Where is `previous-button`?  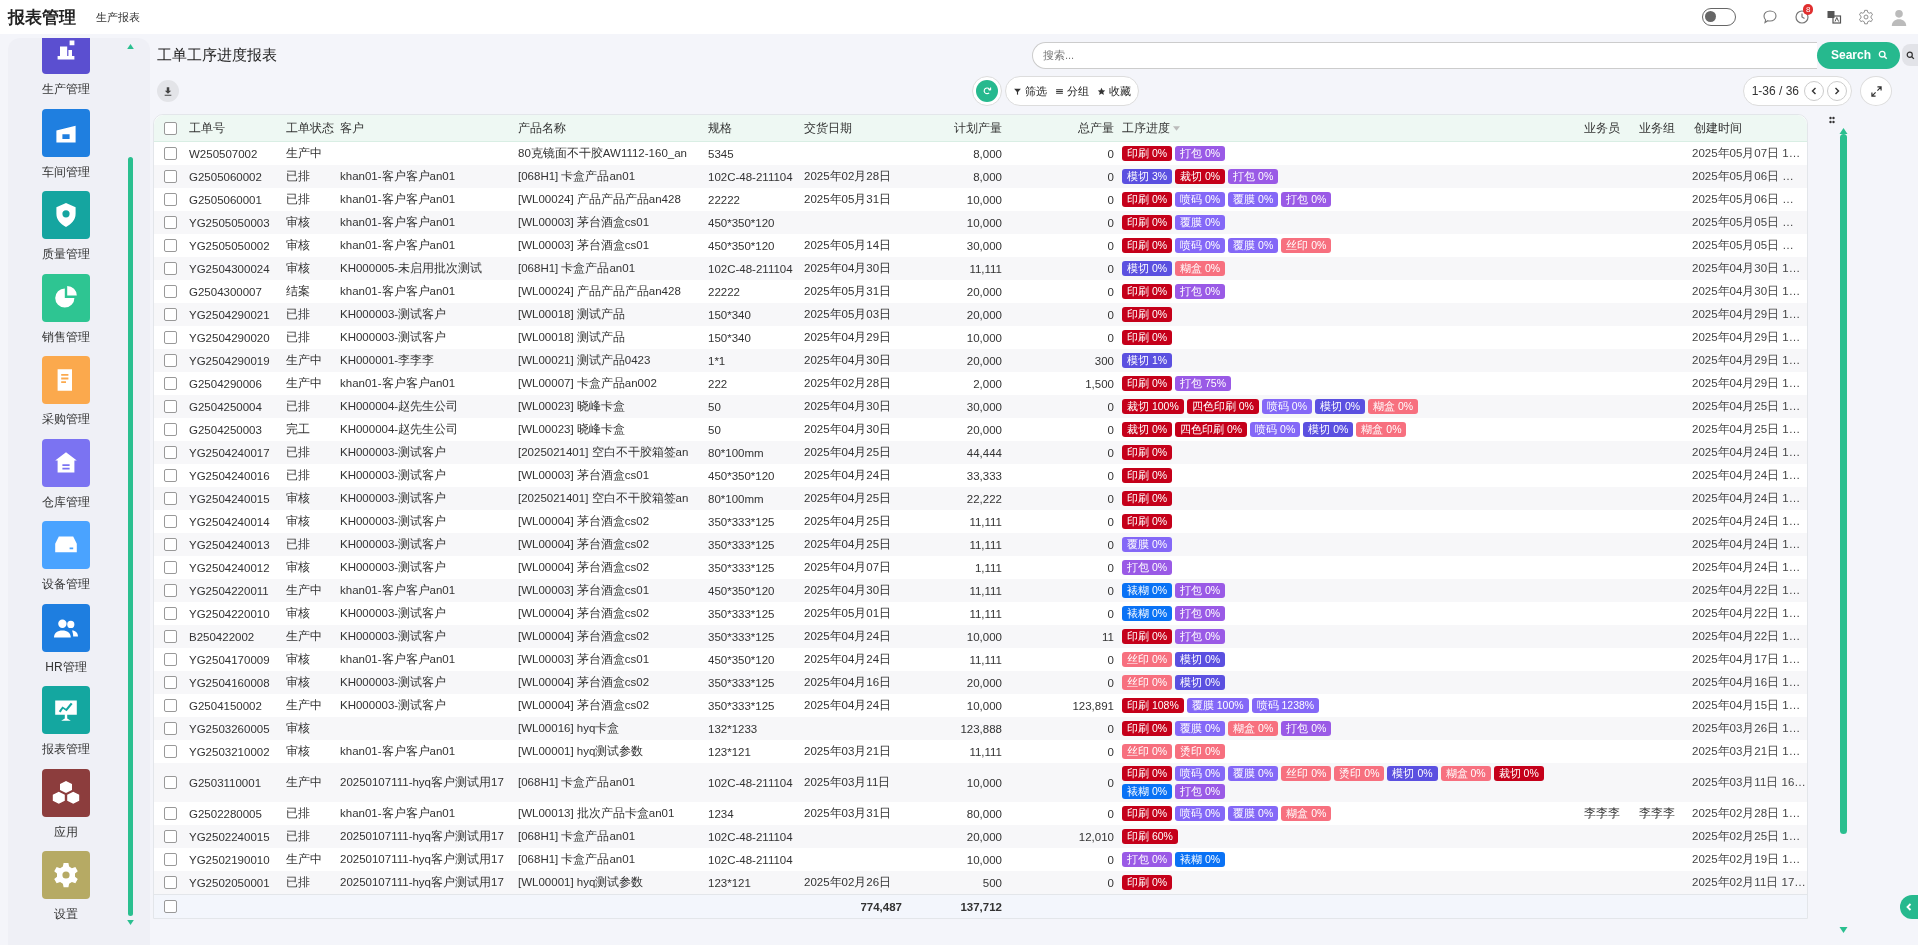
previous-button is located at coordinates (1814, 91).